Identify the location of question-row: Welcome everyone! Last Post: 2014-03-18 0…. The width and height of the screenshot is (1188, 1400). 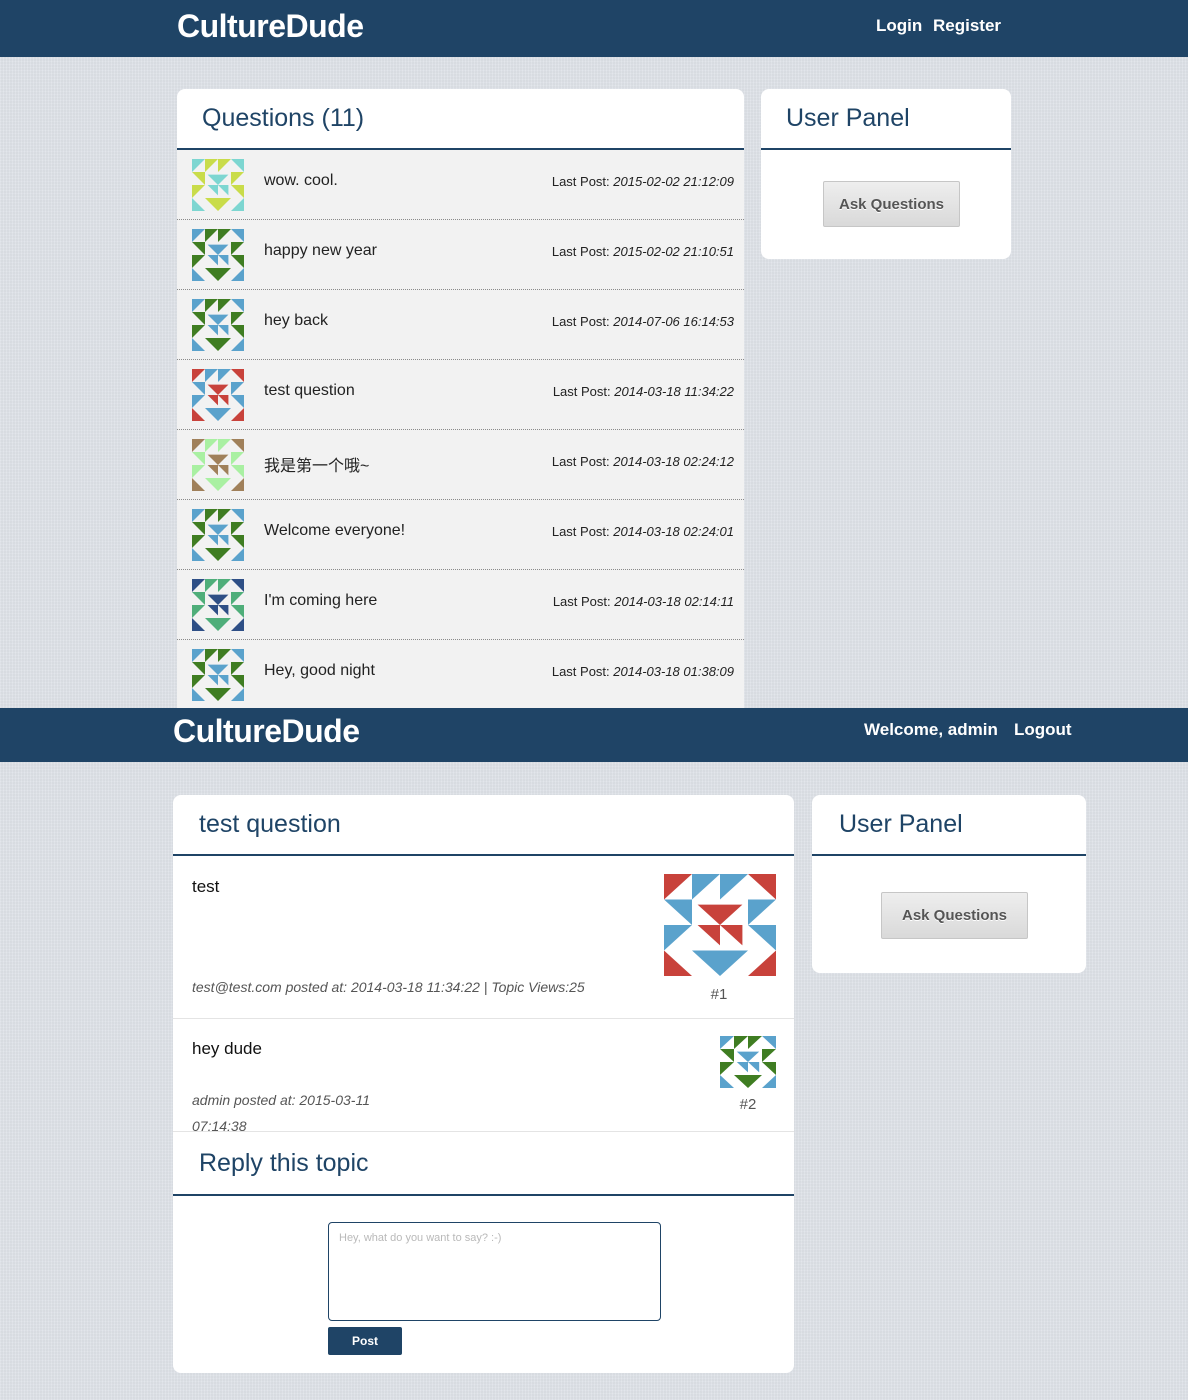
(460, 535).